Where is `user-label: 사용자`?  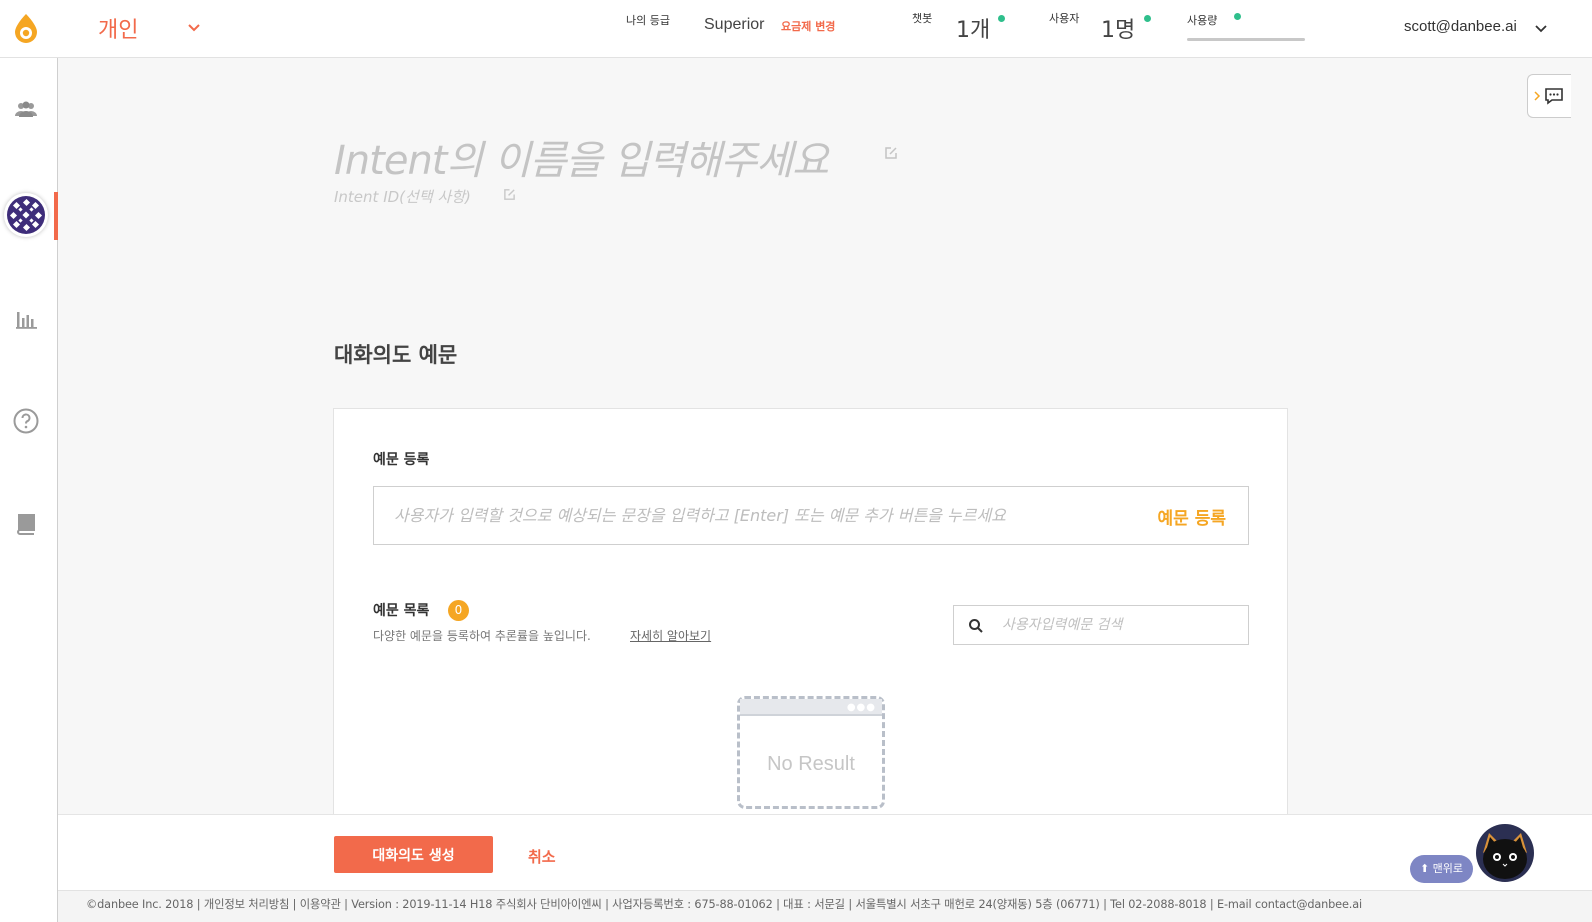
user-label: 사용자 is located at coordinates (1064, 18).